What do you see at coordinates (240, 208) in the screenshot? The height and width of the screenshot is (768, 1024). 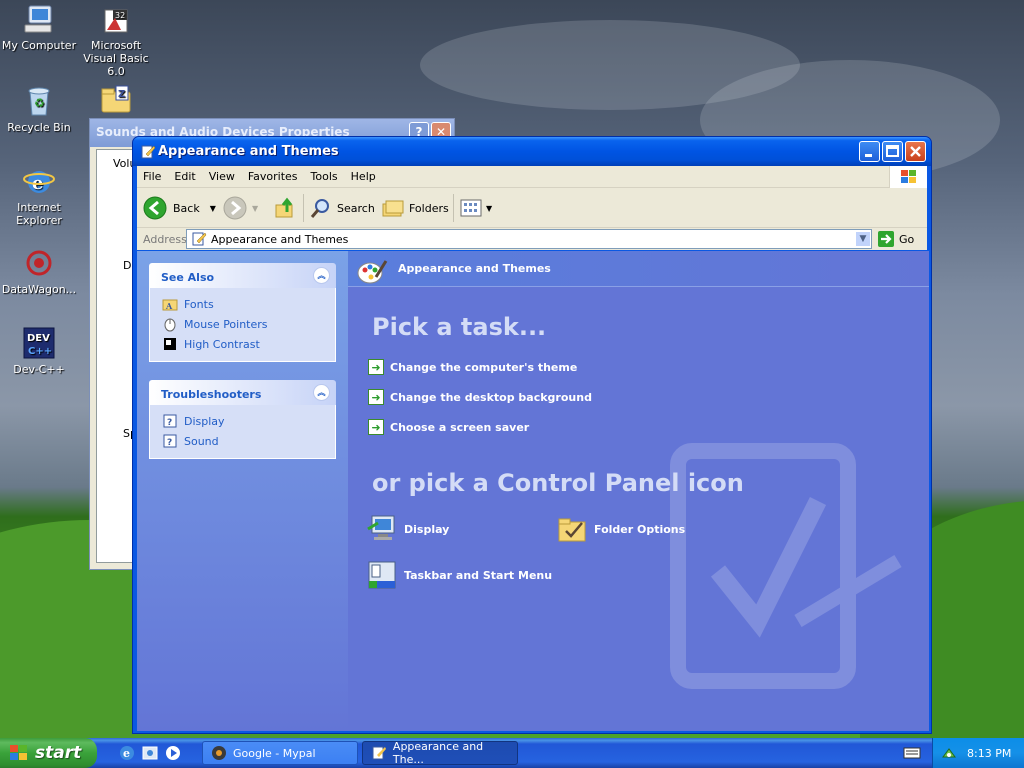 I see `forward-button: ▼` at bounding box center [240, 208].